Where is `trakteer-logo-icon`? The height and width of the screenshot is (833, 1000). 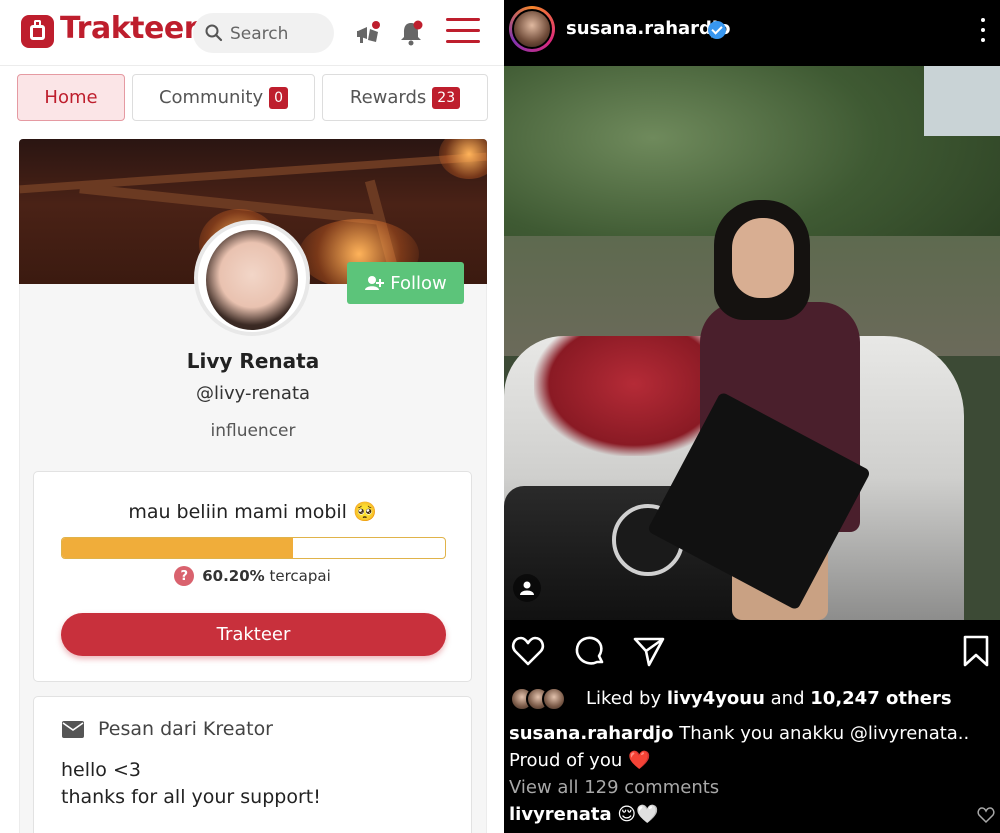
trakteer-logo-icon is located at coordinates (37, 31).